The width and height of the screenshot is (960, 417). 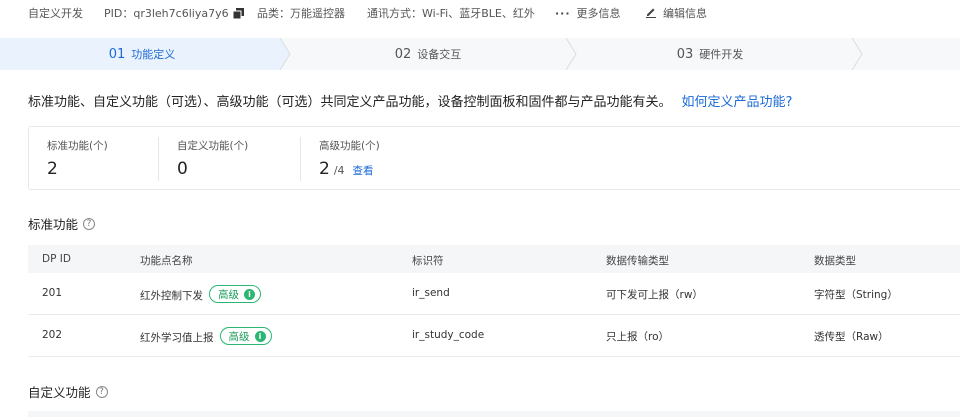 What do you see at coordinates (349, 158) in the screenshot?
I see `advanced-count-stat: 高级功能(个) 2 /4 查看` at bounding box center [349, 158].